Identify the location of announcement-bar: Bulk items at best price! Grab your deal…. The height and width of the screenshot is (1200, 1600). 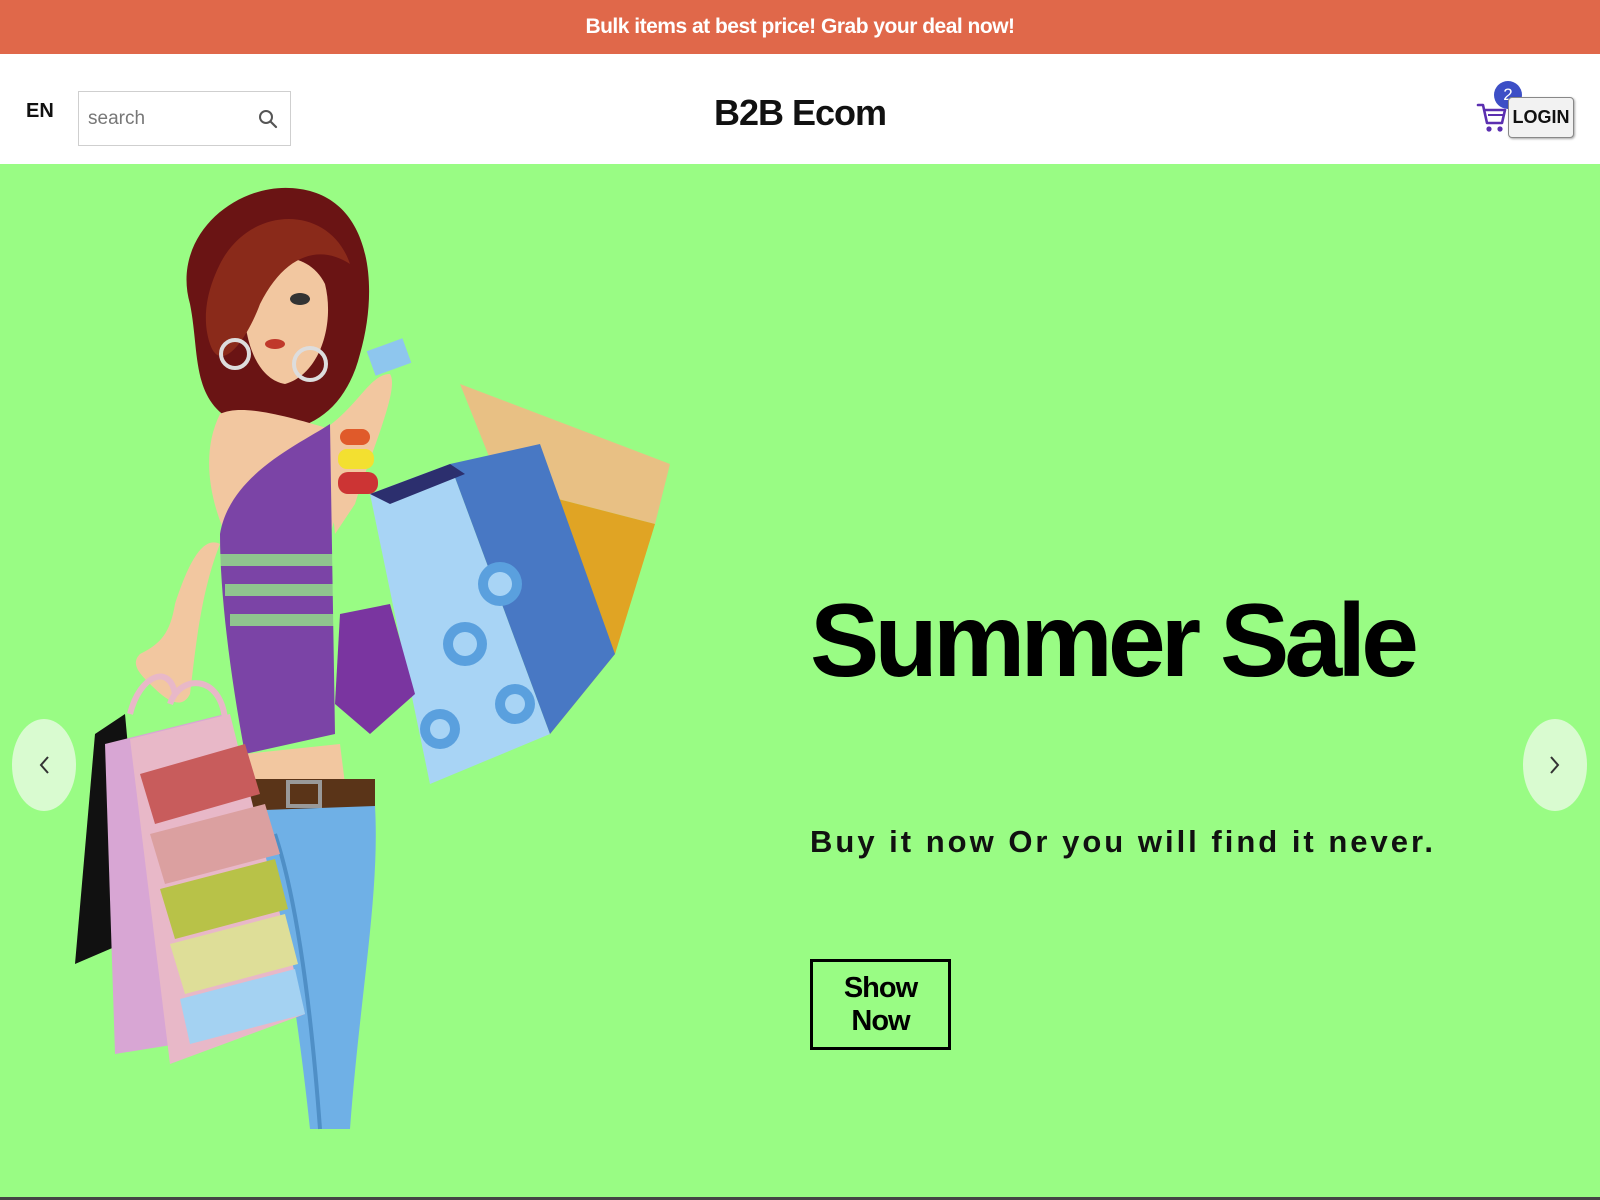
(800, 27).